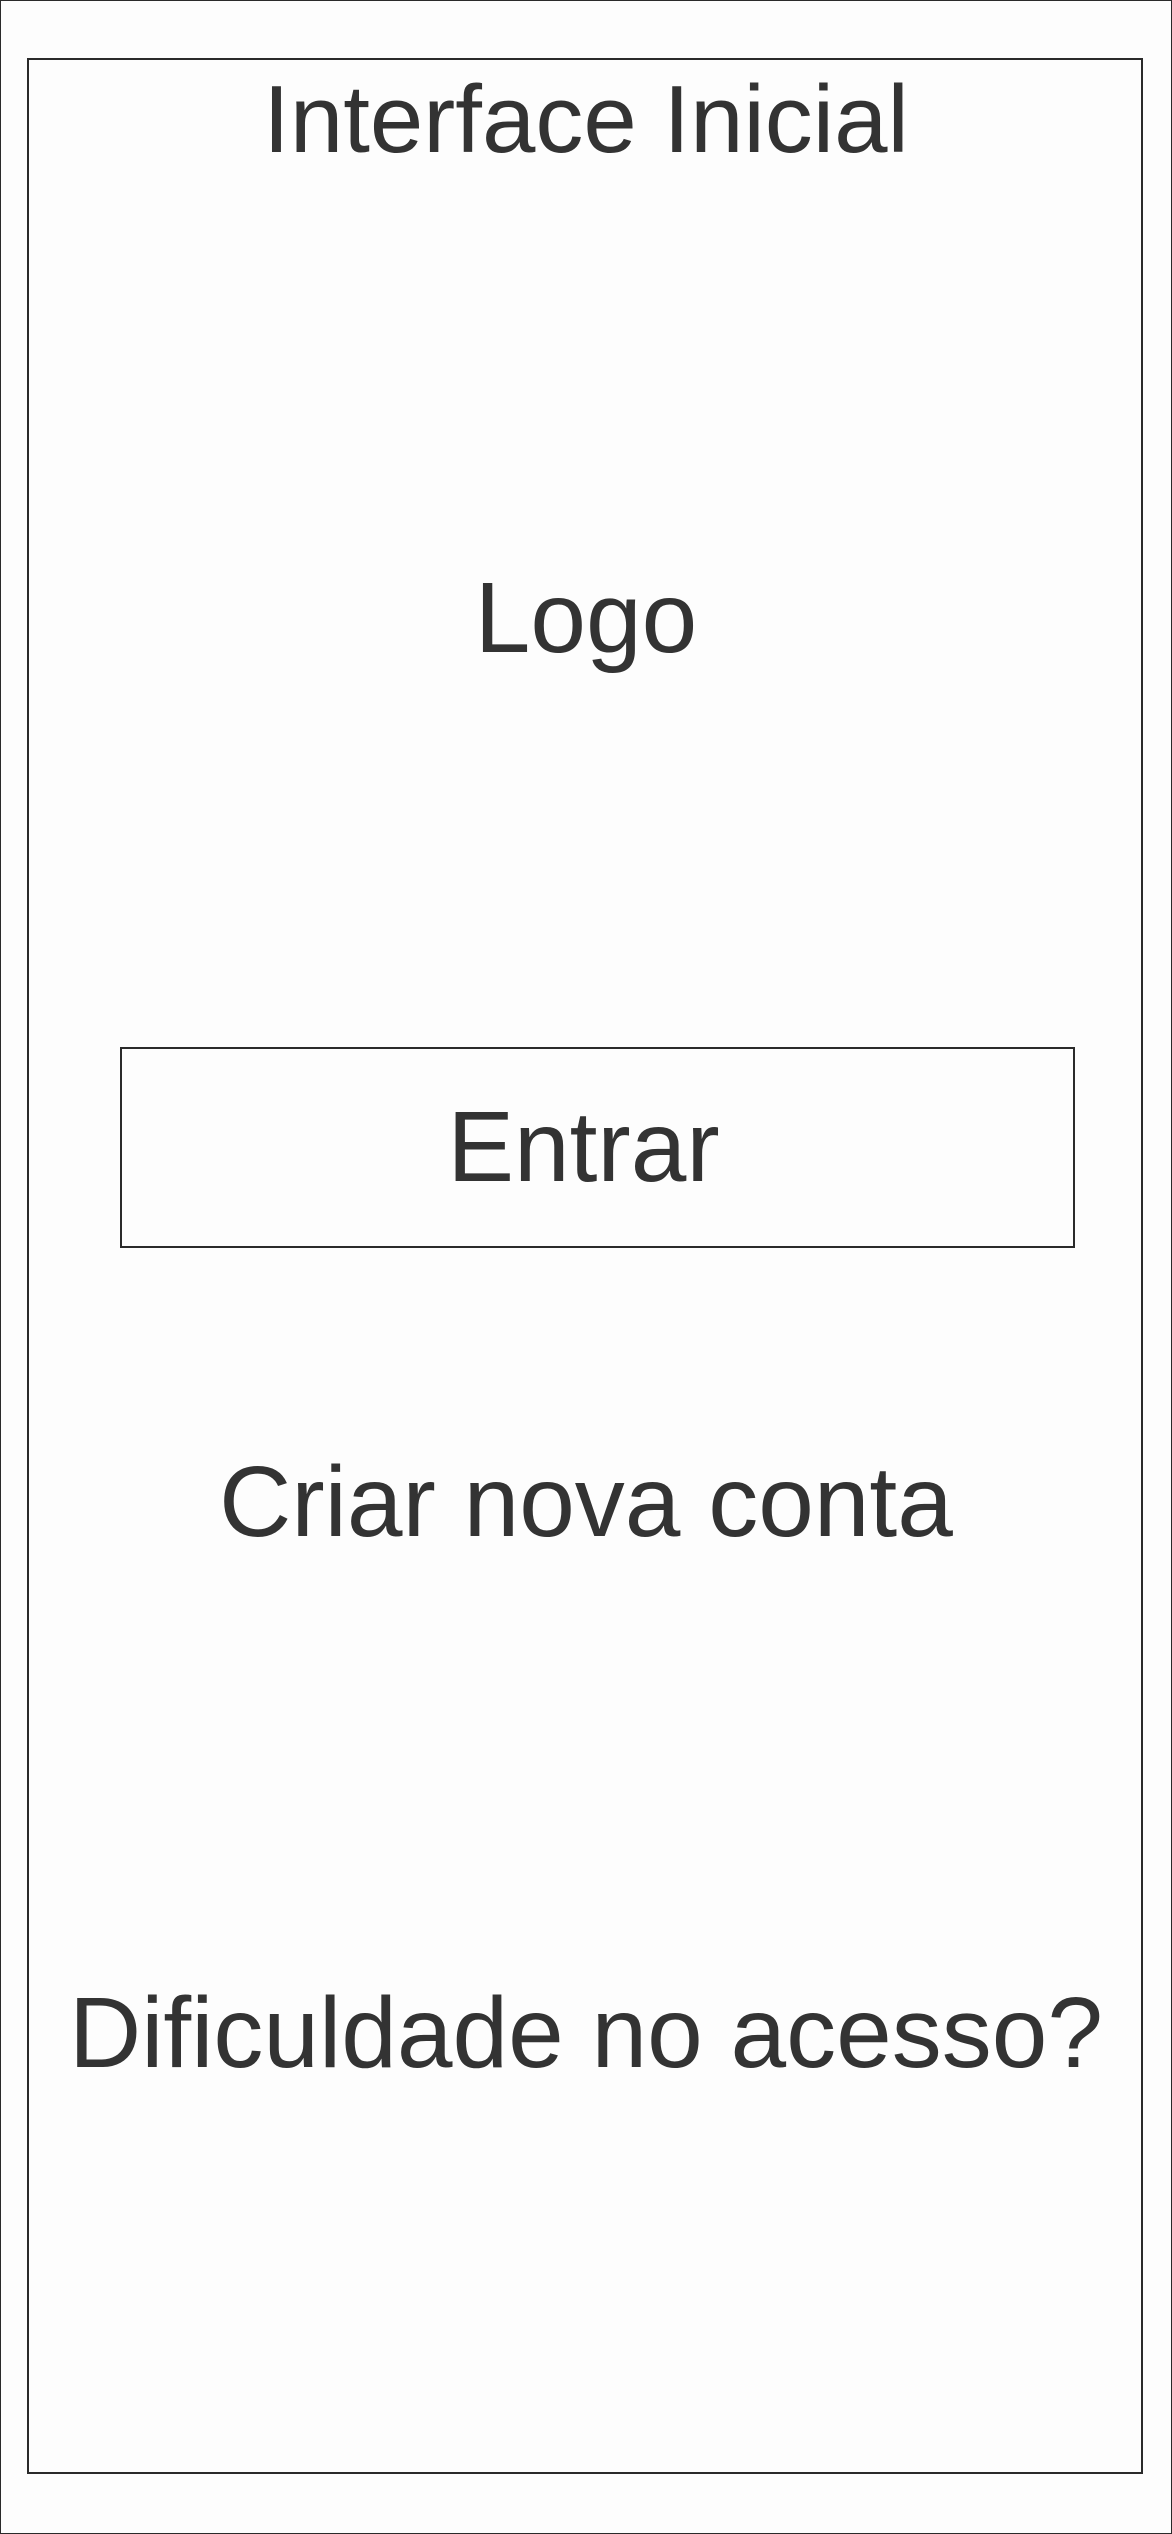  What do you see at coordinates (583, 1146) in the screenshot?
I see `login-button-label: Entrar` at bounding box center [583, 1146].